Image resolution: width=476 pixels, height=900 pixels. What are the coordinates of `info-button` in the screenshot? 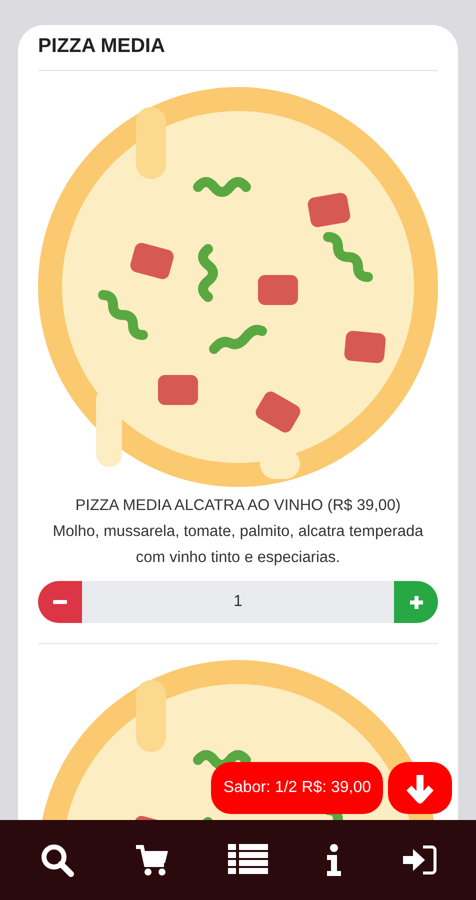 It's located at (334, 860).